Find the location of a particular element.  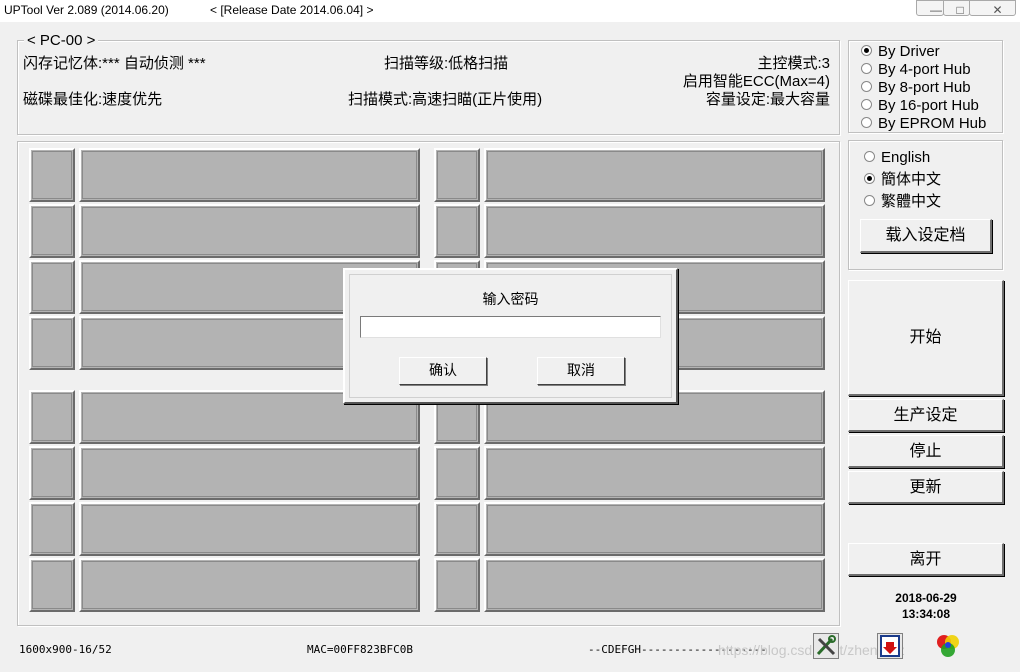

scan-mode-text: 扫描模式:高速扫瞄(正片使用) is located at coordinates (445, 99).